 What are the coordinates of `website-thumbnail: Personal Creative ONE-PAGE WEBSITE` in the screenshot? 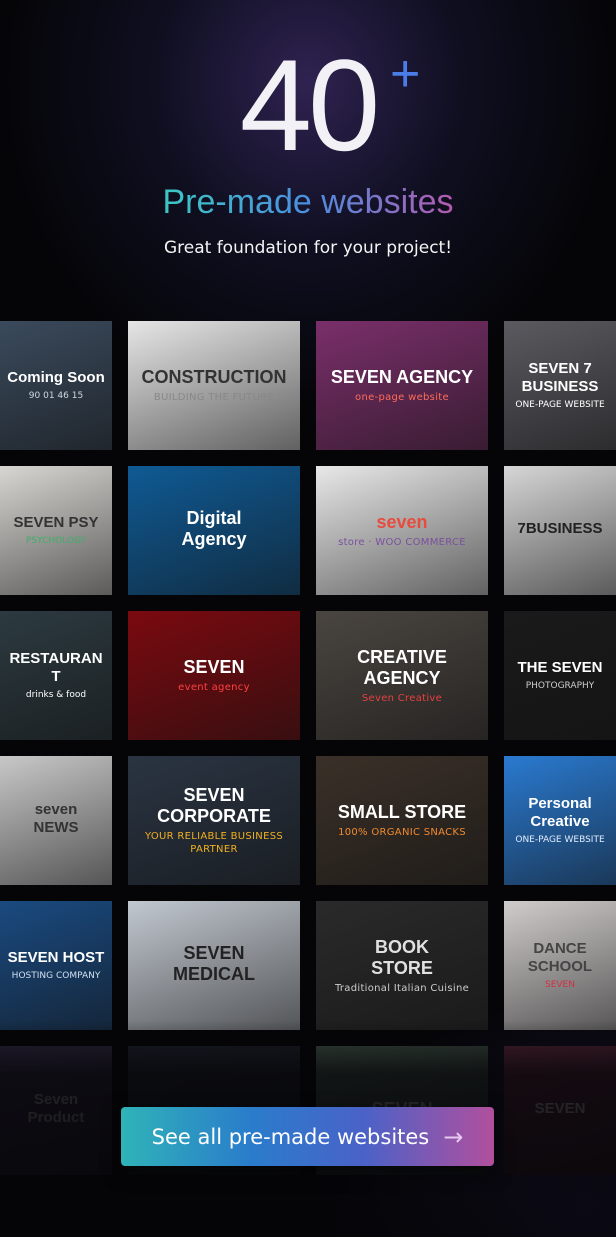 It's located at (560, 820).